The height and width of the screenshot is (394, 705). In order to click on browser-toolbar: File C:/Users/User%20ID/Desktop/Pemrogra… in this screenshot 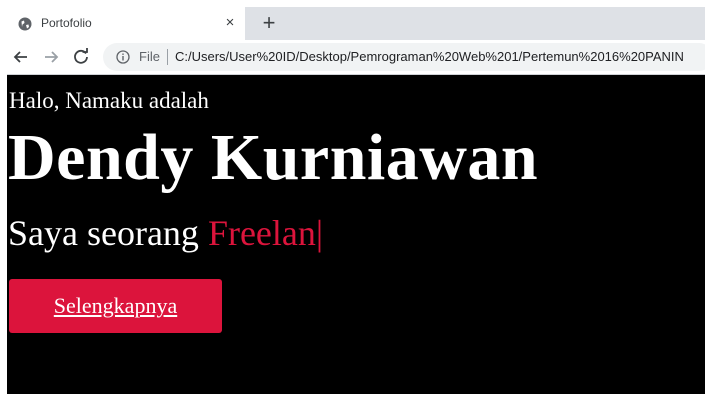, I will do `click(356, 57)`.